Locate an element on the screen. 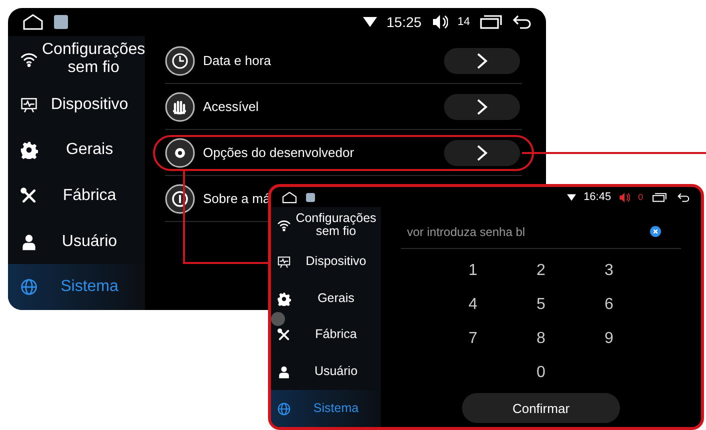  keypad-key: 5 is located at coordinates (541, 305).